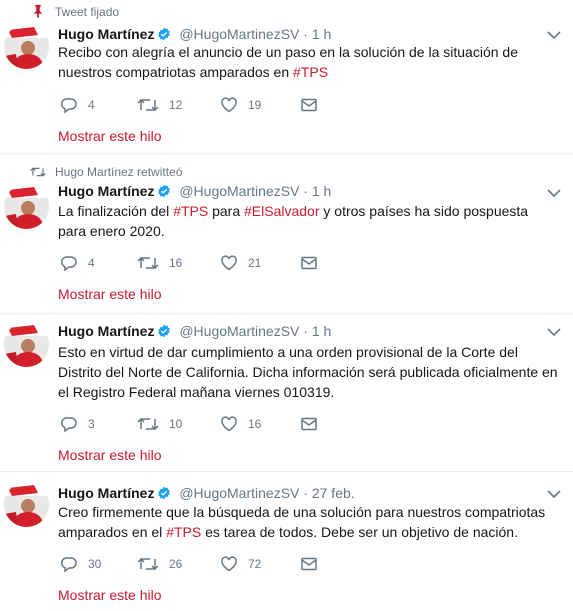 Image resolution: width=573 pixels, height=611 pixels. What do you see at coordinates (240, 263) in the screenshot?
I see `like-button: 21` at bounding box center [240, 263].